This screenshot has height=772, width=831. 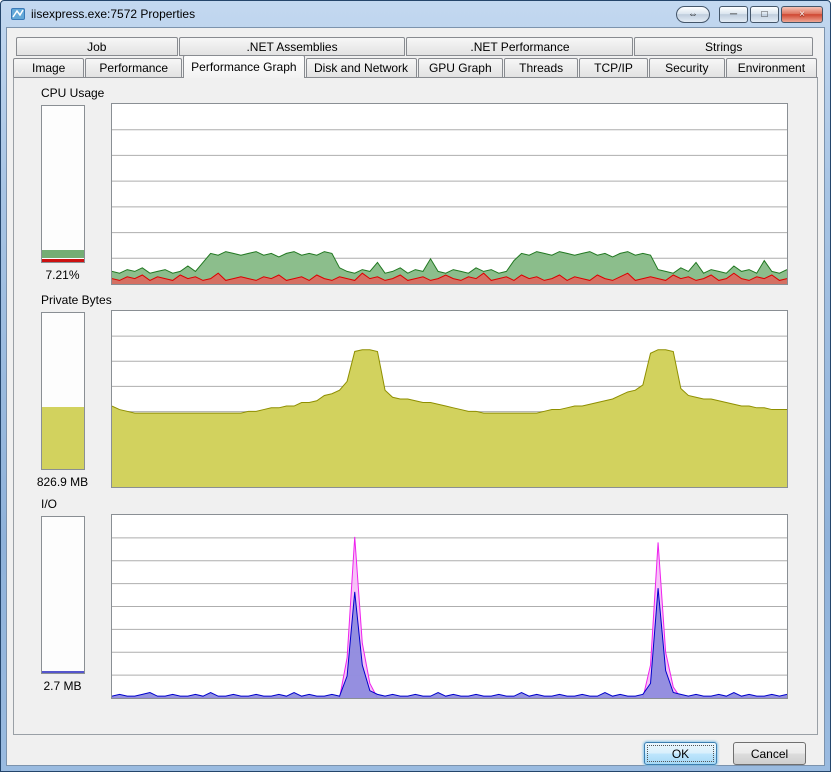 I want to click on io-value: 2.7 MB, so click(x=62, y=686).